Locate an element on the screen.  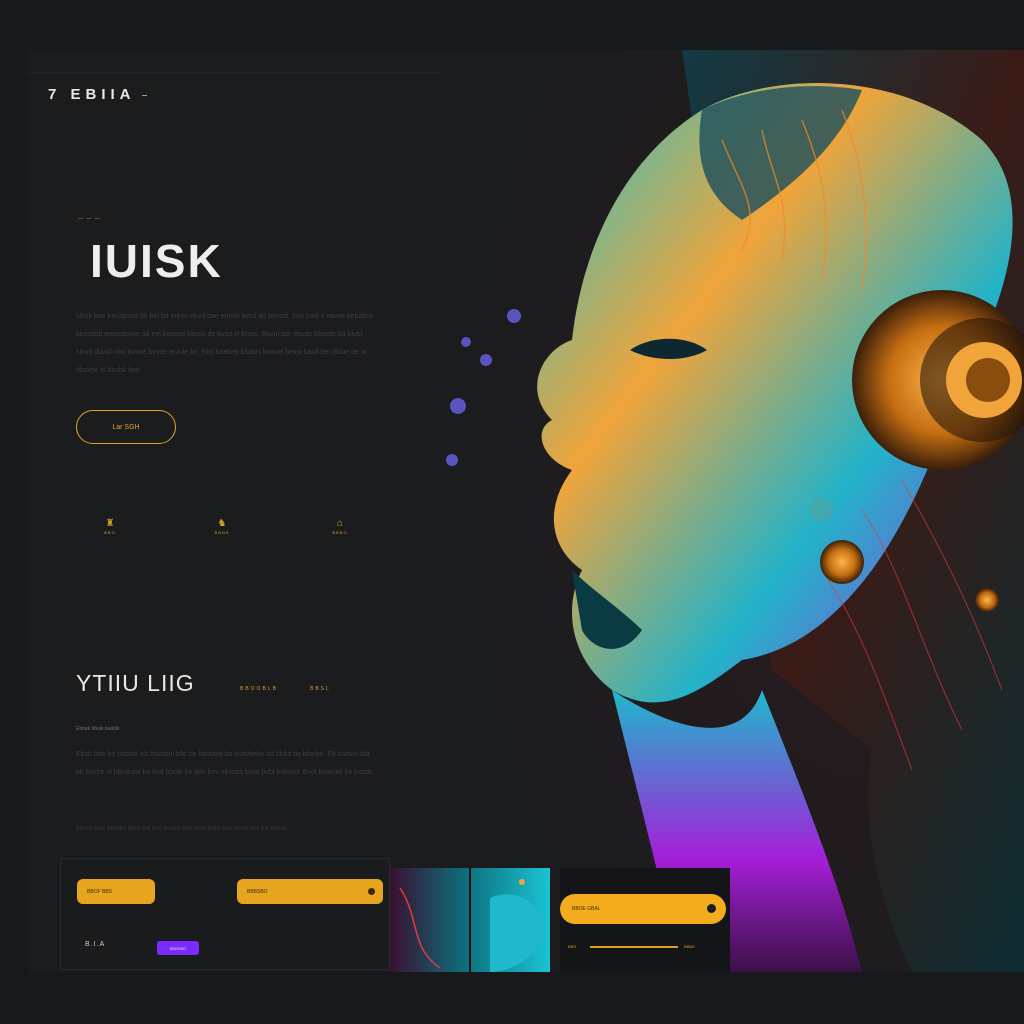
feature-item: ♜ BBO is located at coordinates (110, 526).